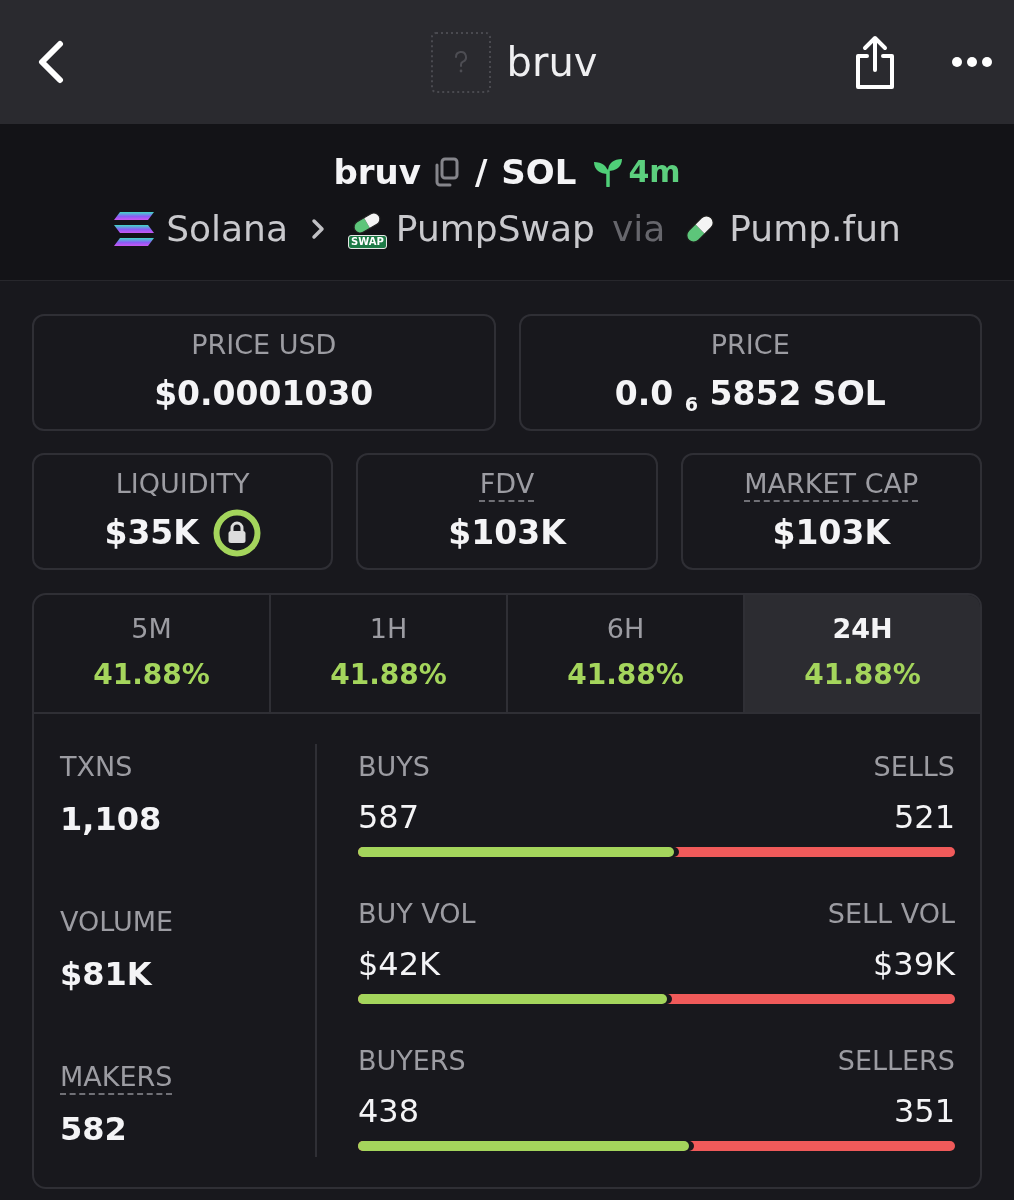 Image resolution: width=1014 pixels, height=1200 pixels. What do you see at coordinates (318, 229) in the screenshot?
I see `chevron-right-icon` at bounding box center [318, 229].